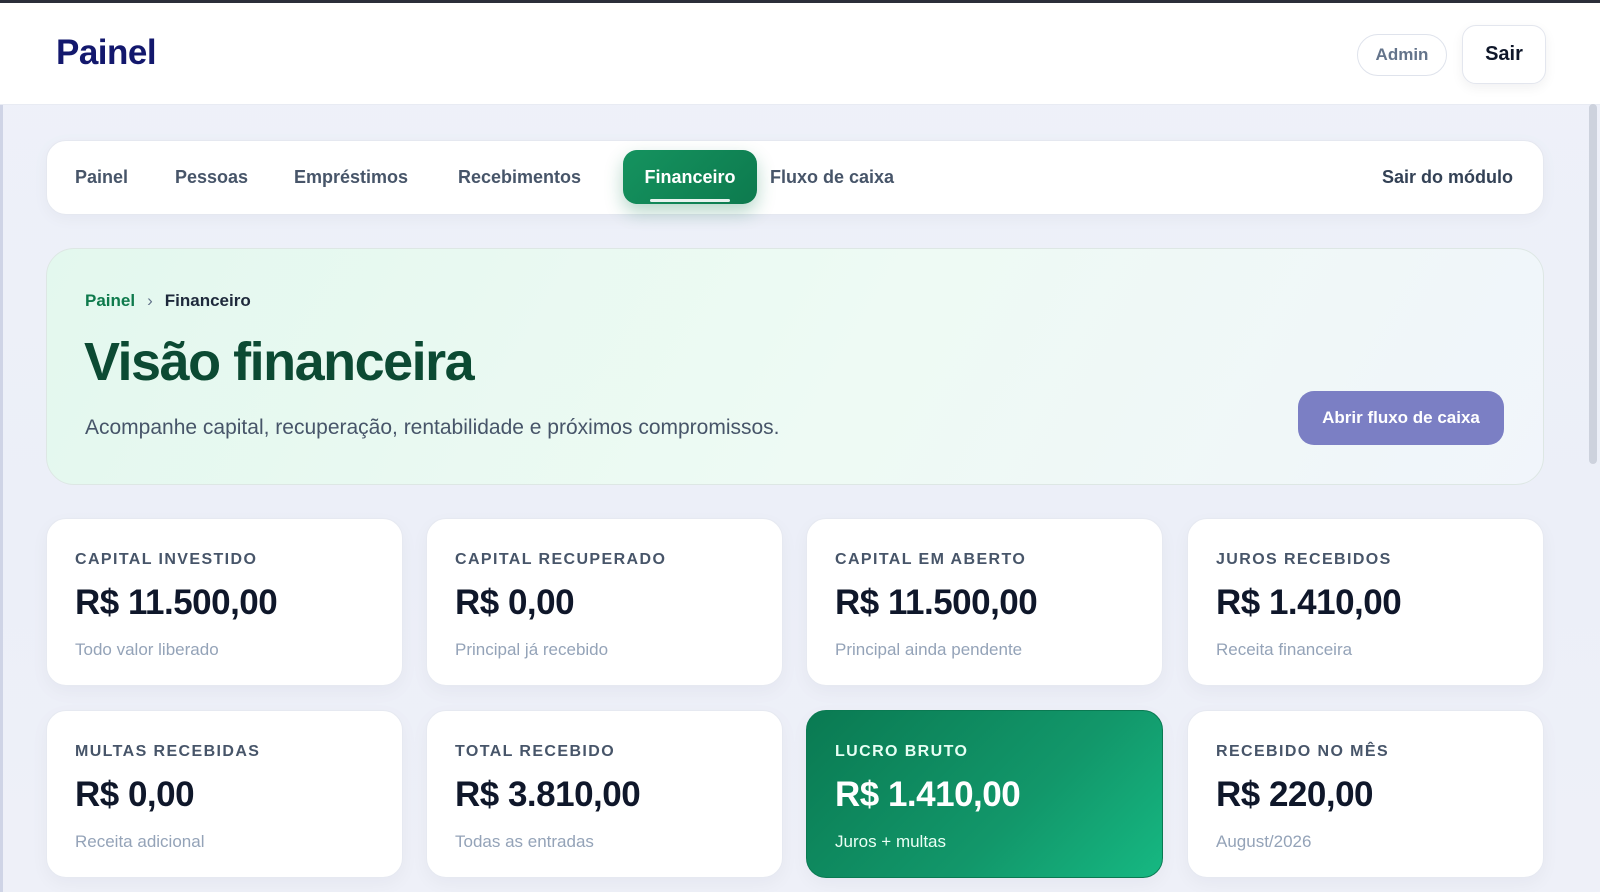 The image size is (1600, 892). What do you see at coordinates (1303, 751) in the screenshot?
I see `stat-label: RECEBIDO NO MÊS` at bounding box center [1303, 751].